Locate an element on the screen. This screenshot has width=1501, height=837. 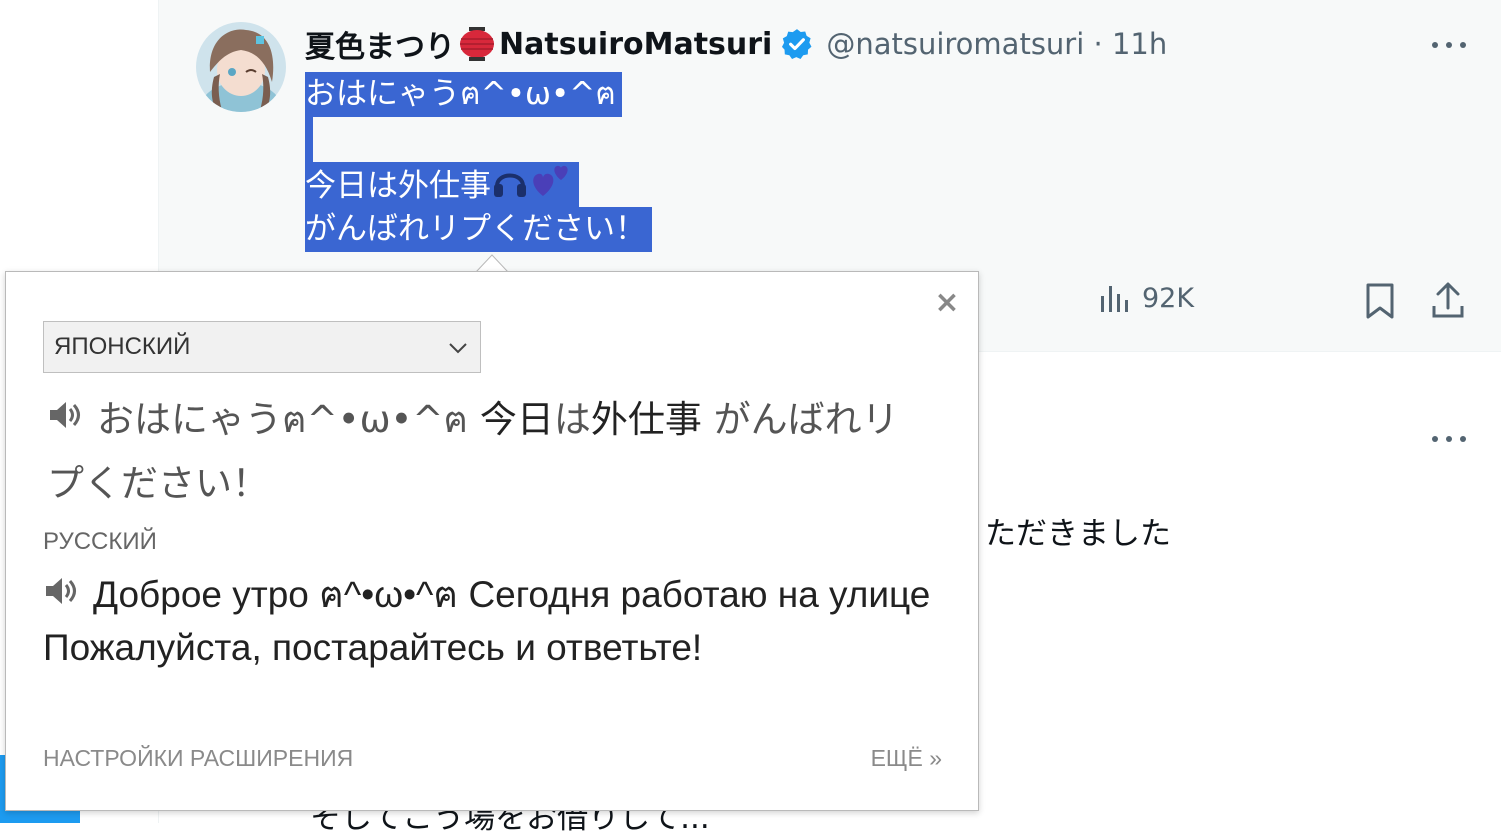
handle-and-time: @natsuiromatsuri · 11h is located at coordinates (996, 44).